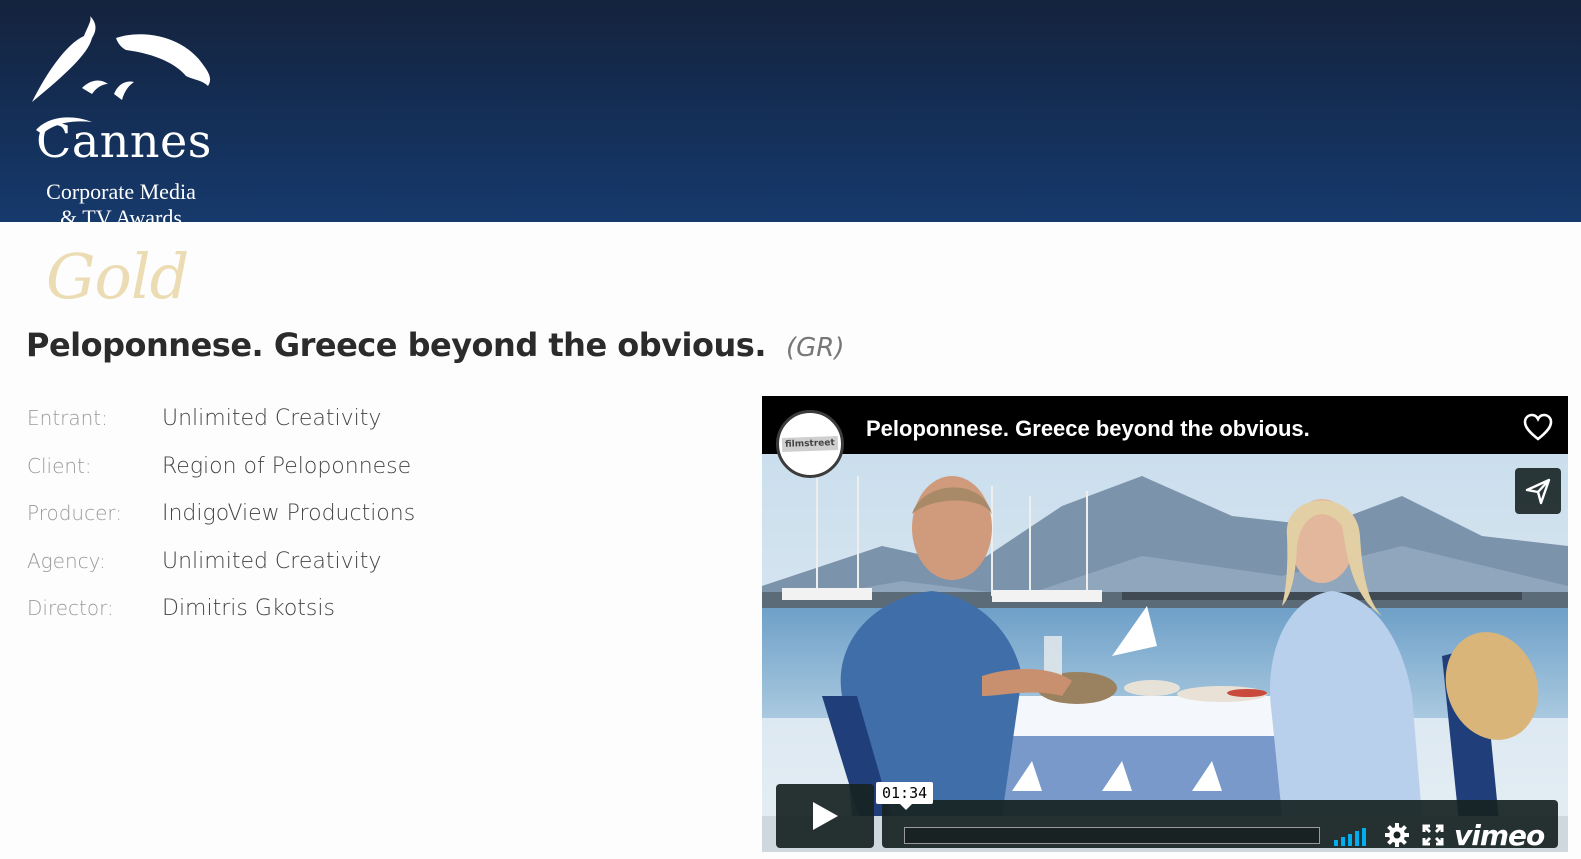 This screenshot has width=1581, height=859. I want to click on send-icon, so click(1538, 491).